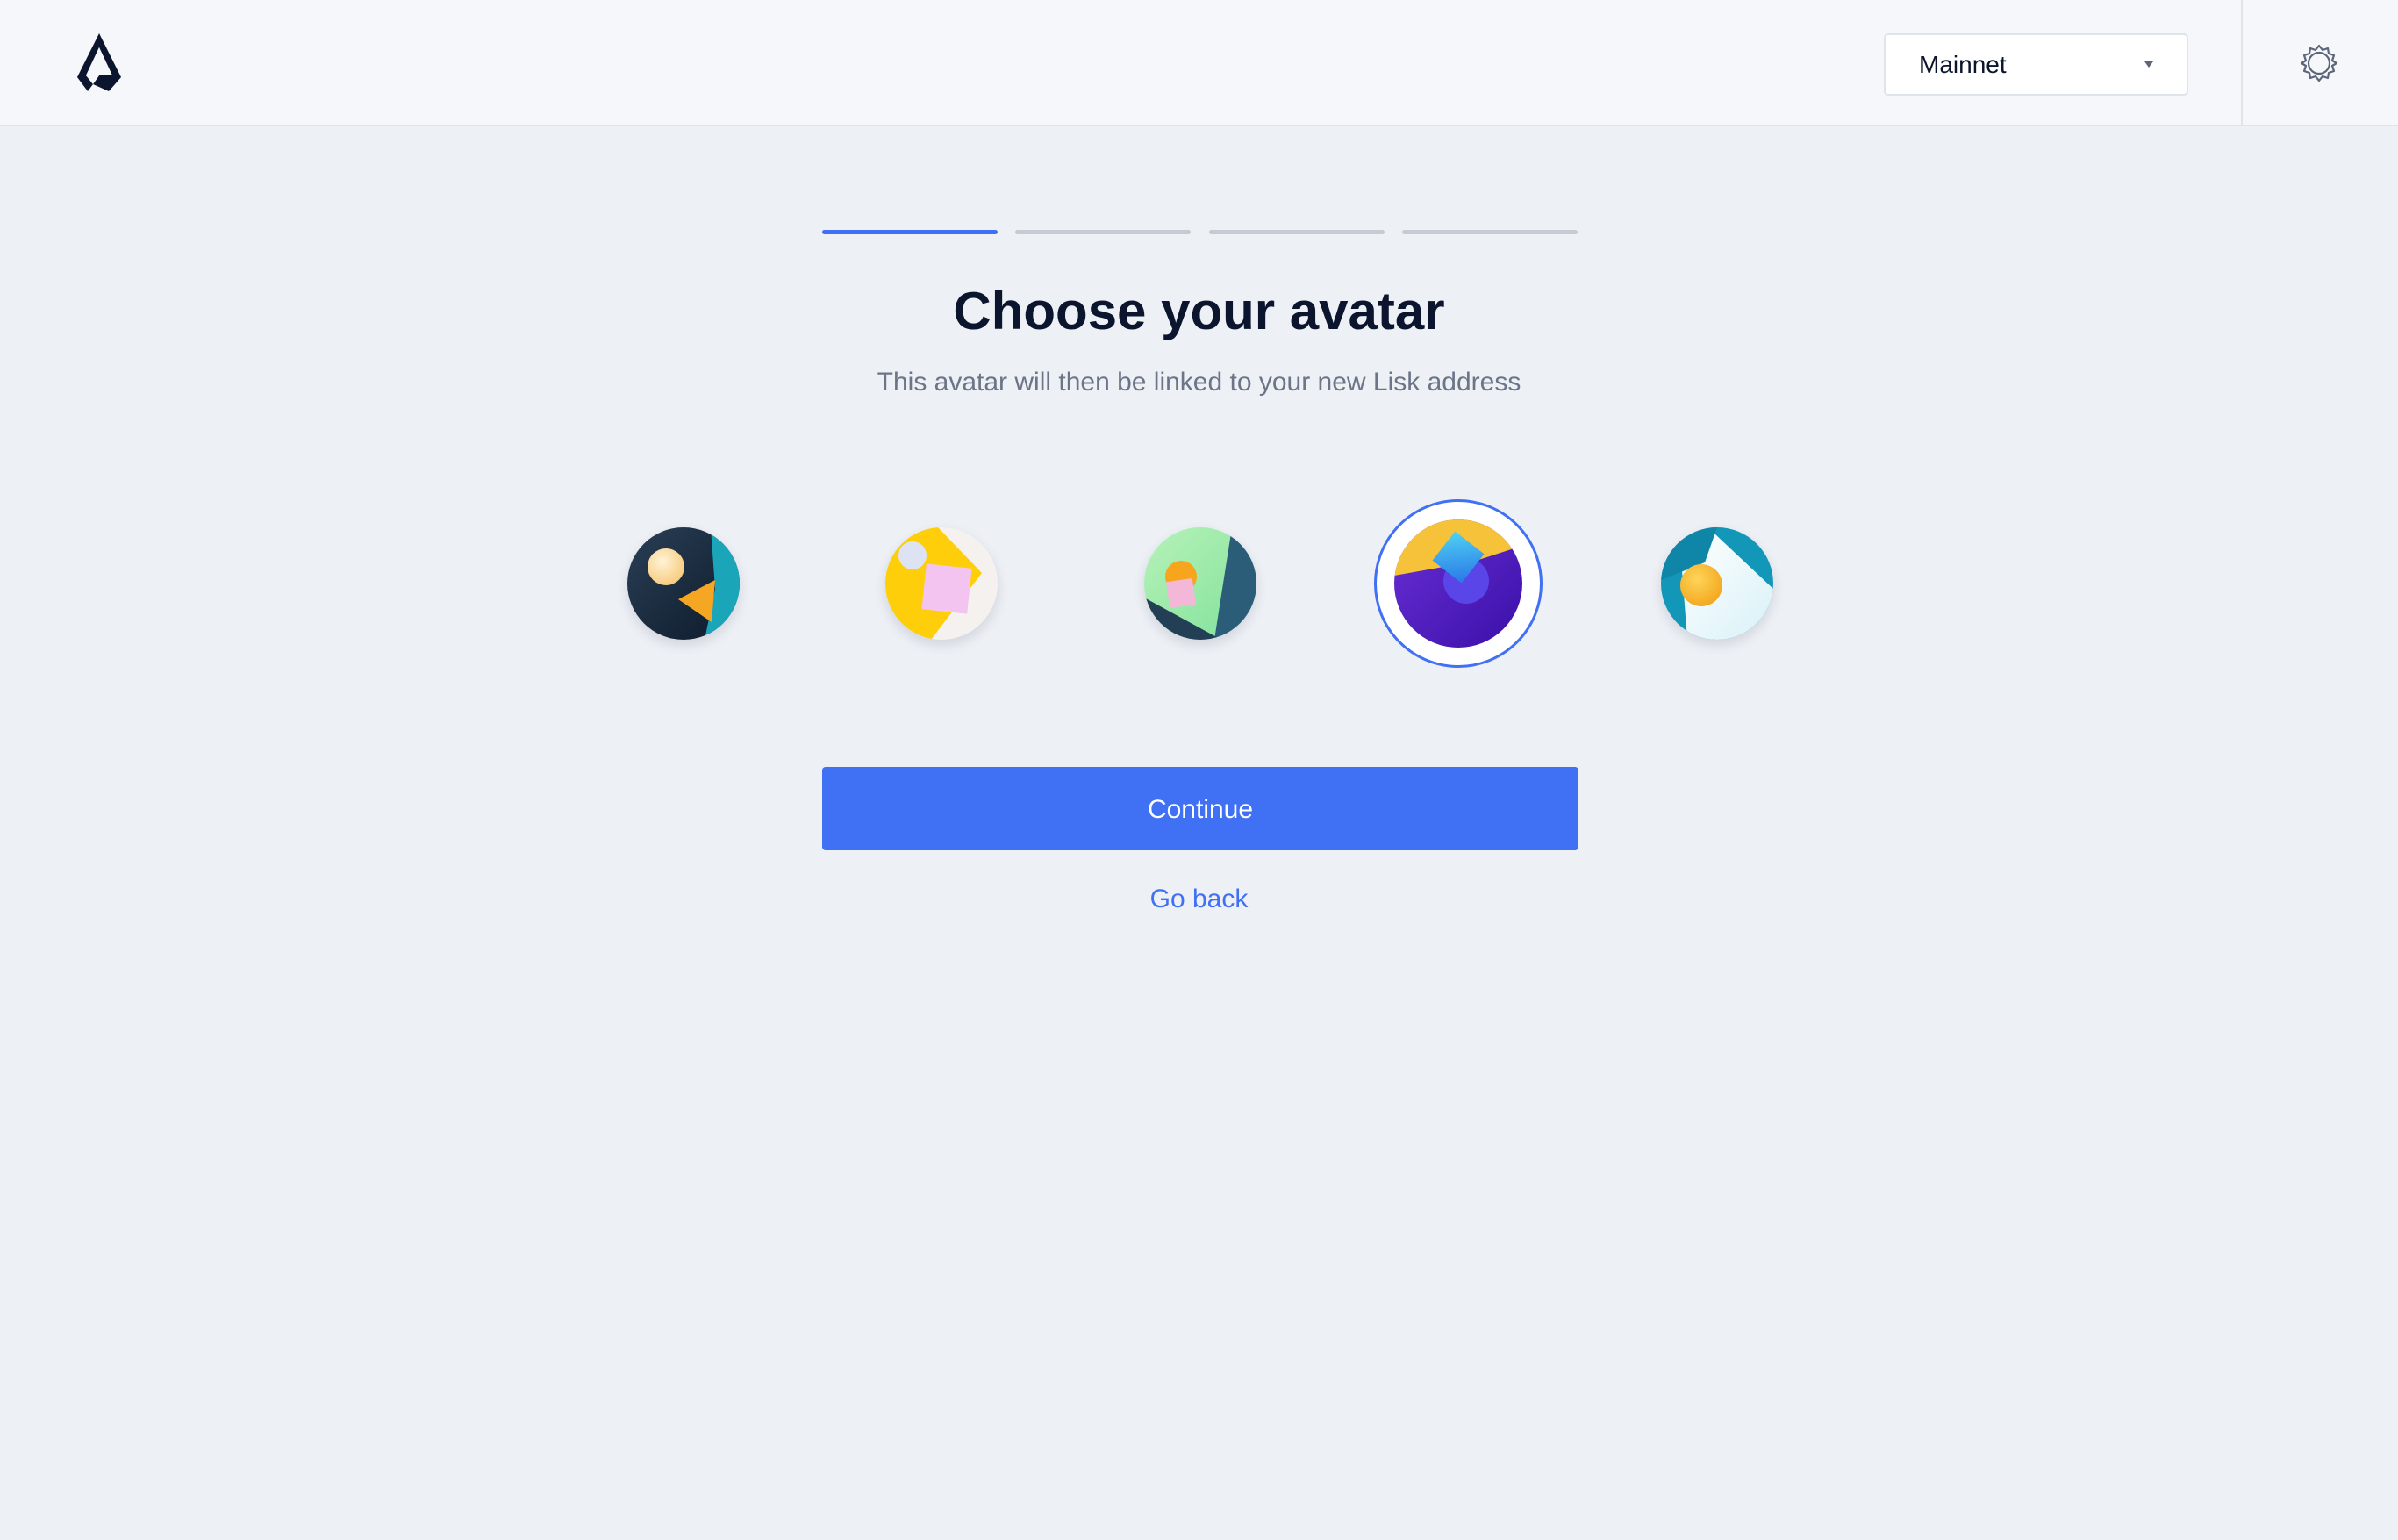 This screenshot has width=2398, height=1540. What do you see at coordinates (1200, 808) in the screenshot?
I see `continue-button: Continue` at bounding box center [1200, 808].